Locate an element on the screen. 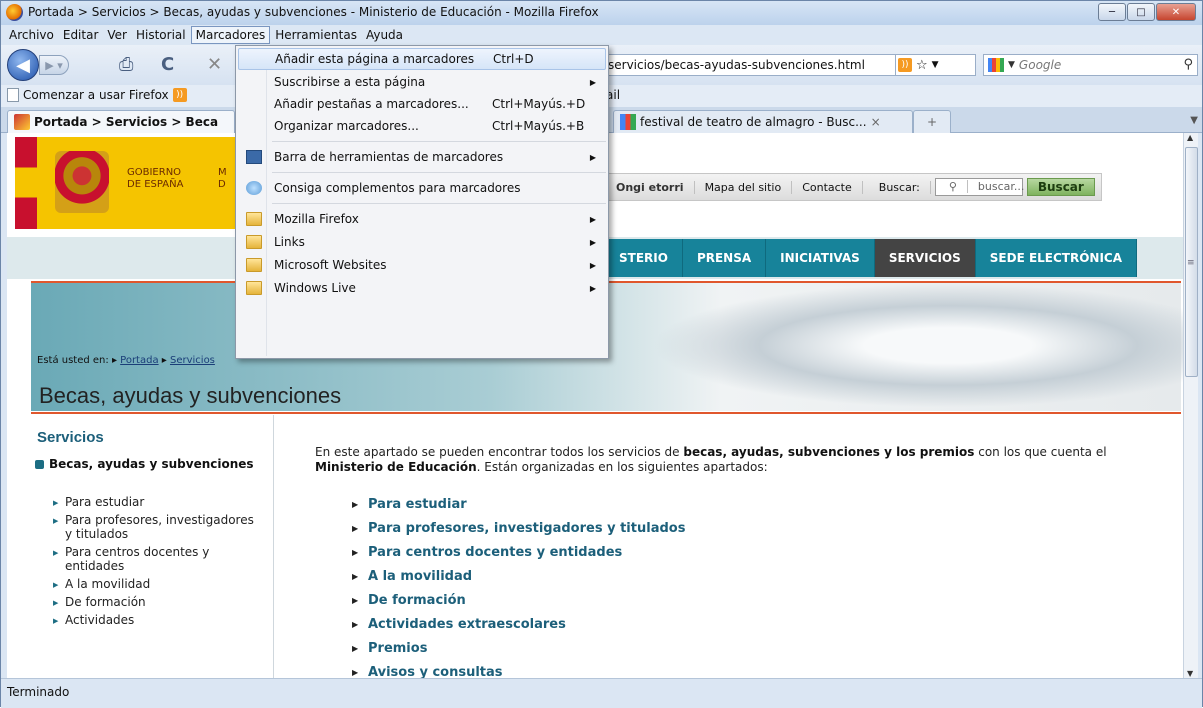 The width and height of the screenshot is (1203, 708). sidebar-item: A la movilidad is located at coordinates (158, 584).